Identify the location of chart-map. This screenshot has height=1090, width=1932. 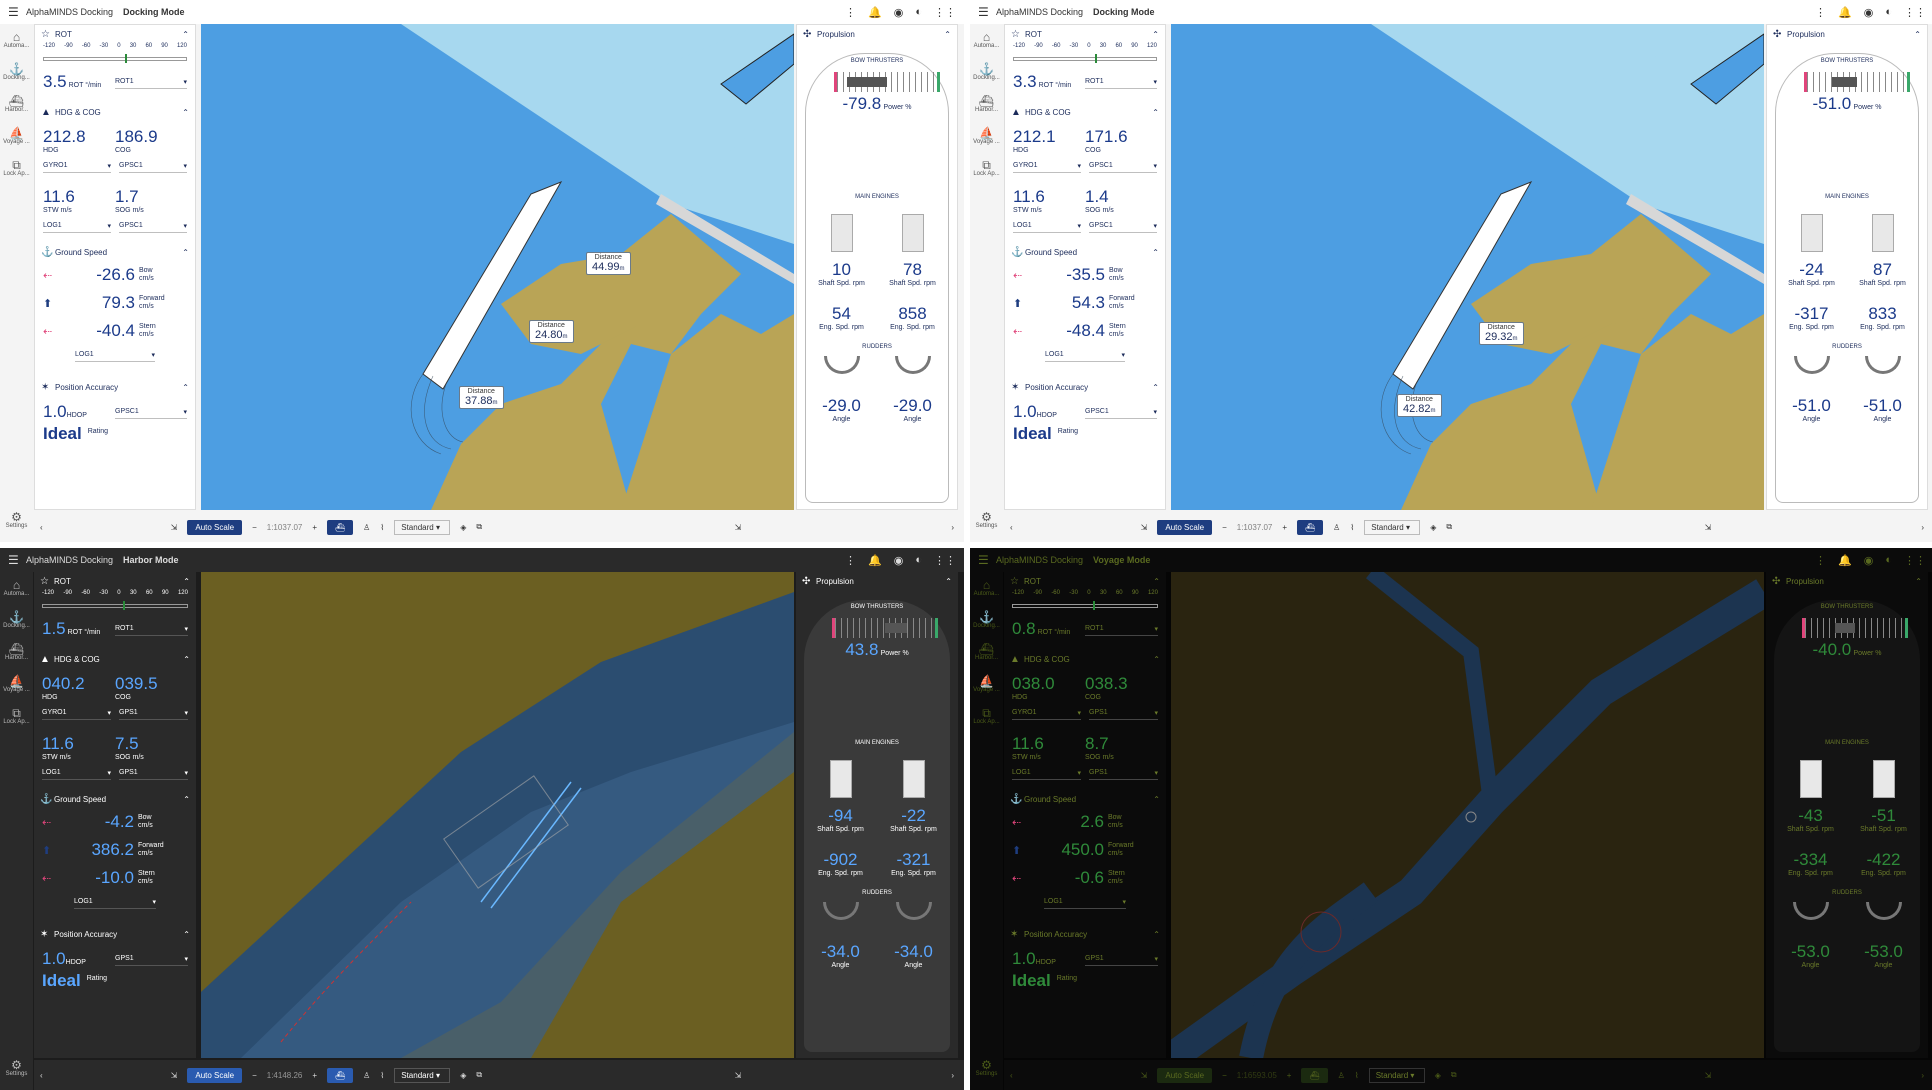
(1467, 815).